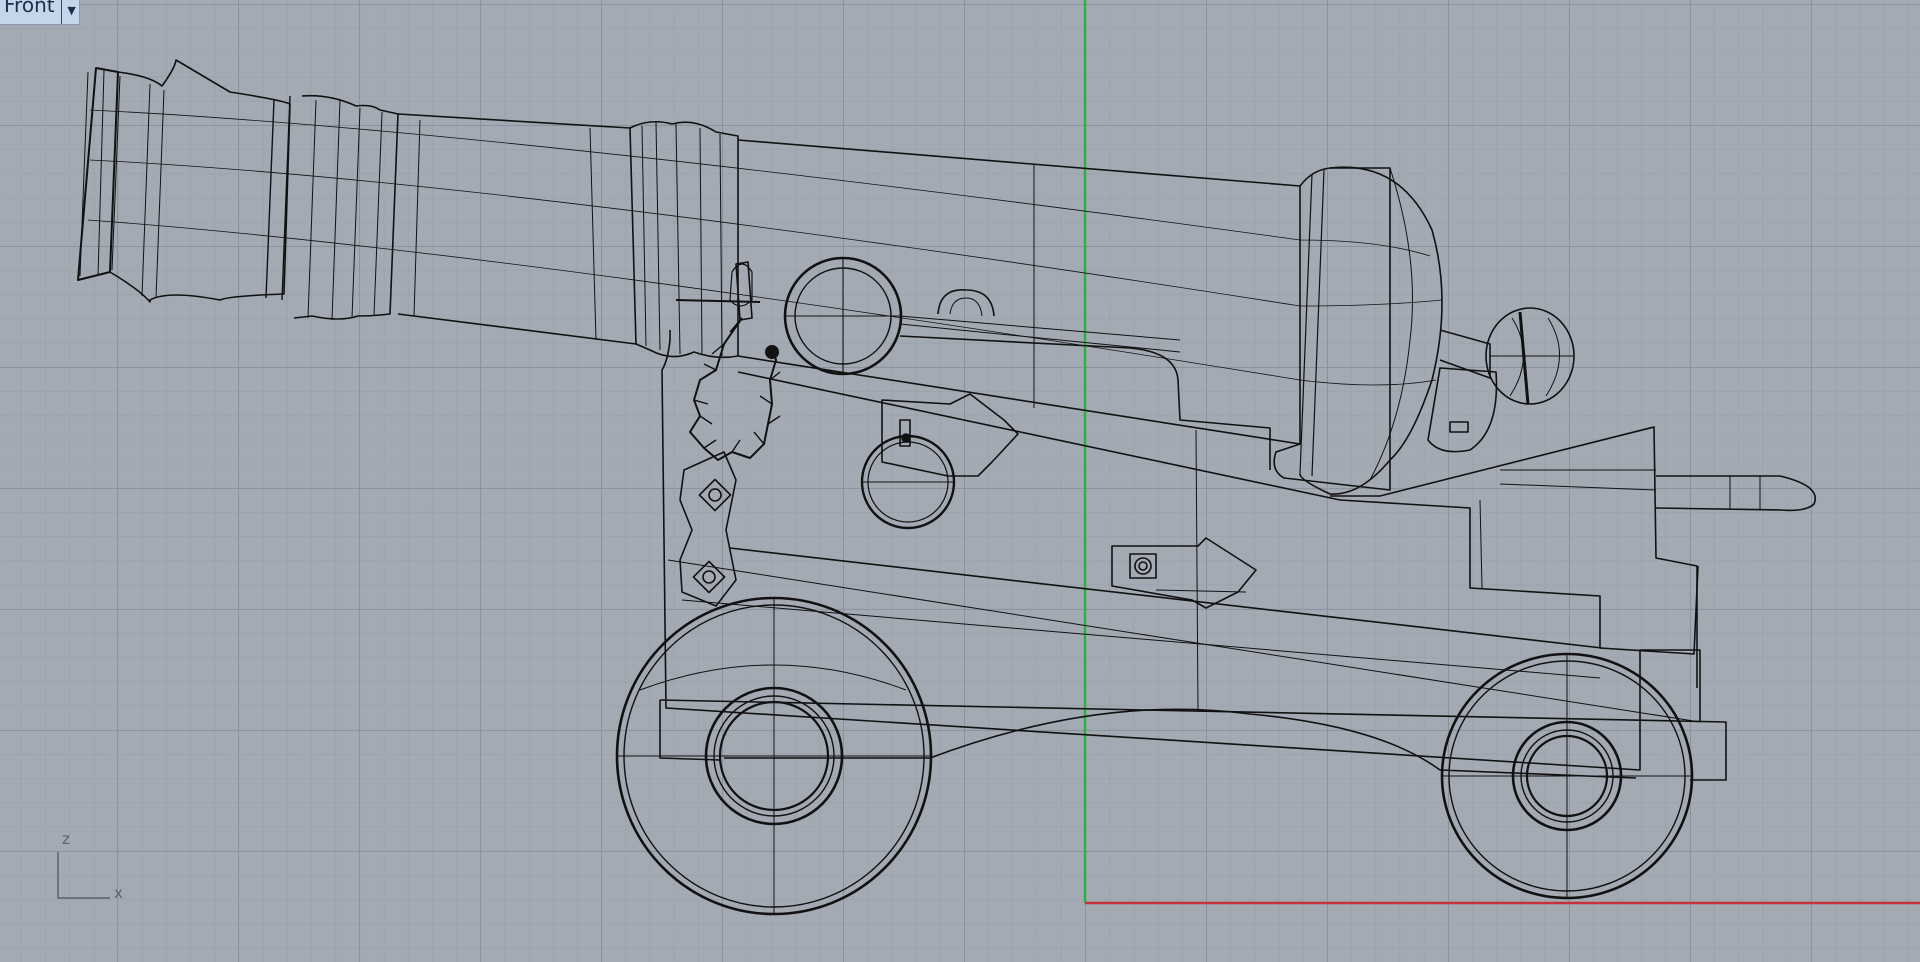  What do you see at coordinates (908, 482) in the screenshot?
I see `eye-bolt-ring` at bounding box center [908, 482].